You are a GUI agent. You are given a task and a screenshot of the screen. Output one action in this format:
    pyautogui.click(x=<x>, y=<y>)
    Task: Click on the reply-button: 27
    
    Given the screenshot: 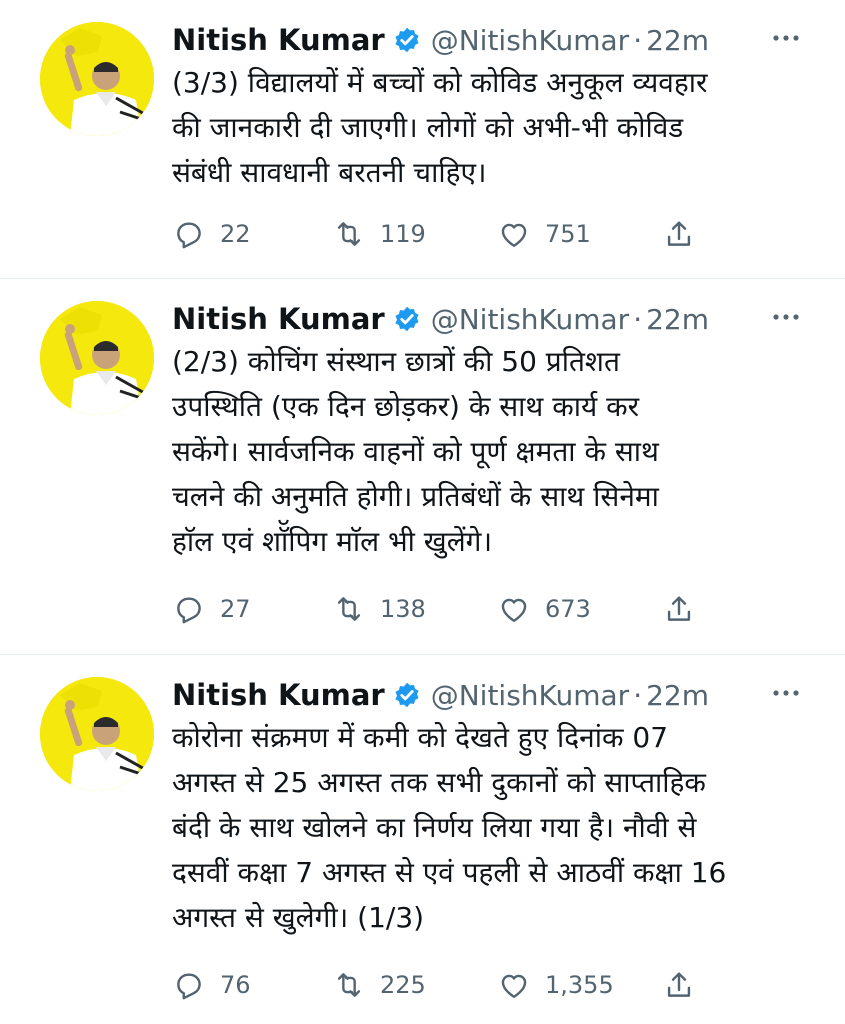 What is the action you would take?
    pyautogui.click(x=211, y=609)
    